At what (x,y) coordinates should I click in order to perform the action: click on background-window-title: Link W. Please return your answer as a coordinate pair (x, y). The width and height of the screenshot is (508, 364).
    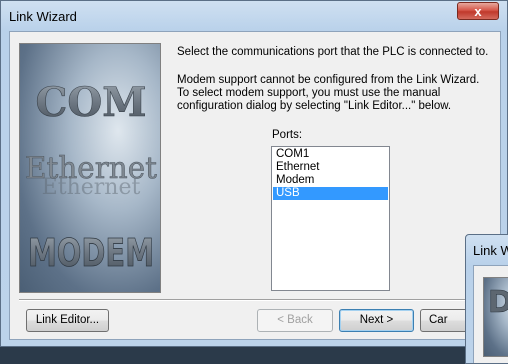
    Looking at the image, I should click on (490, 250).